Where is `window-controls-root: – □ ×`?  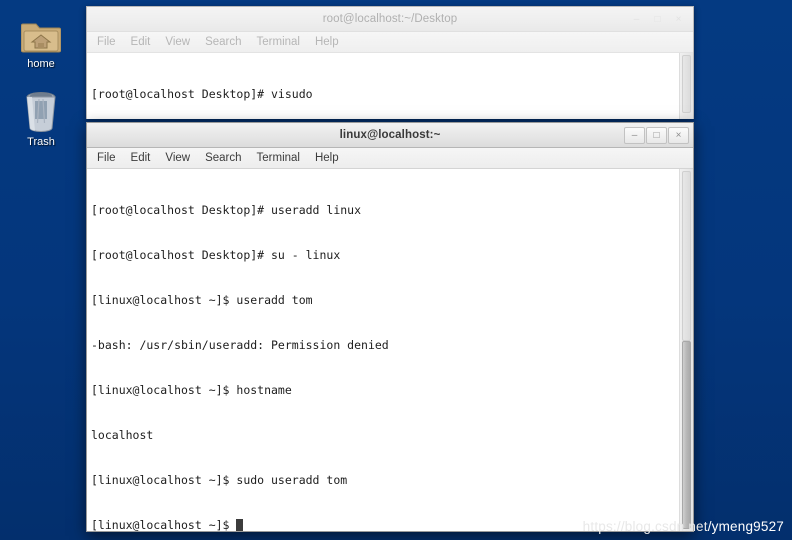 window-controls-root: – □ × is located at coordinates (657, 19).